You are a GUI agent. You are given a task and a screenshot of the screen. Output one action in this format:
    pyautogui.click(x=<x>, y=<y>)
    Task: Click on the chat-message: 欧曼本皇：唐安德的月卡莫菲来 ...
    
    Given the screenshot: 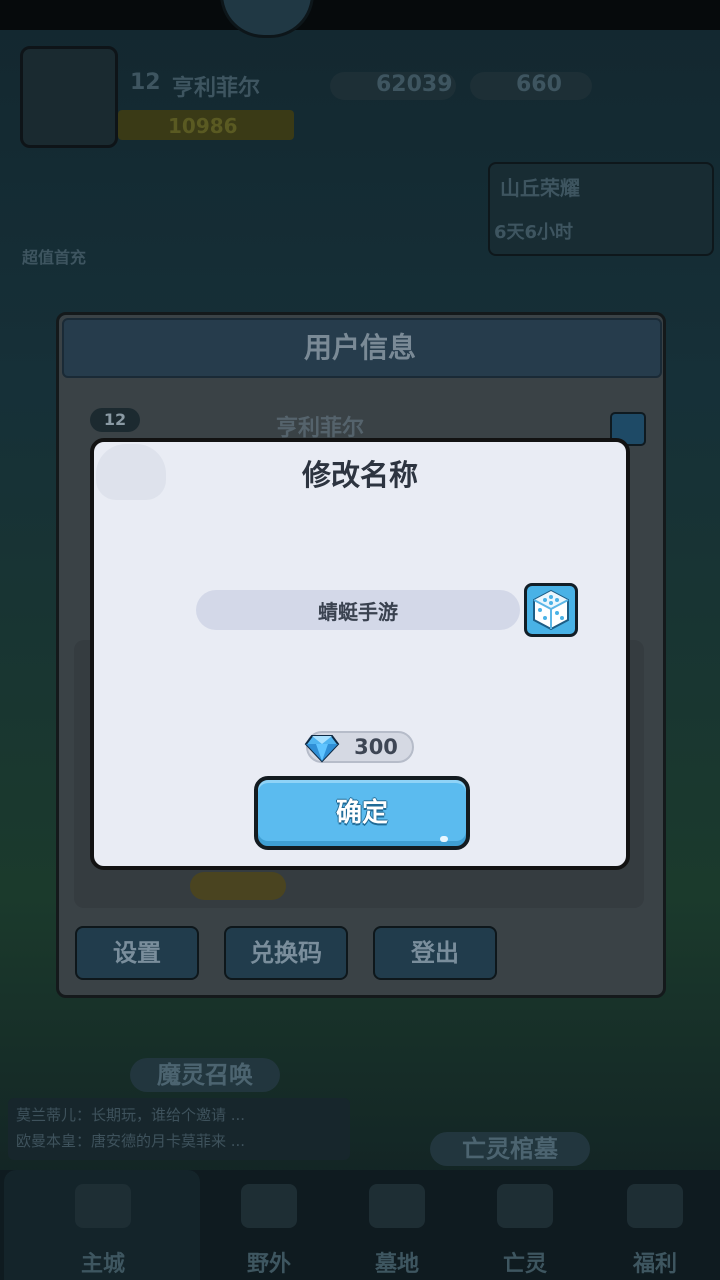 What is the action you would take?
    pyautogui.click(x=131, y=1141)
    